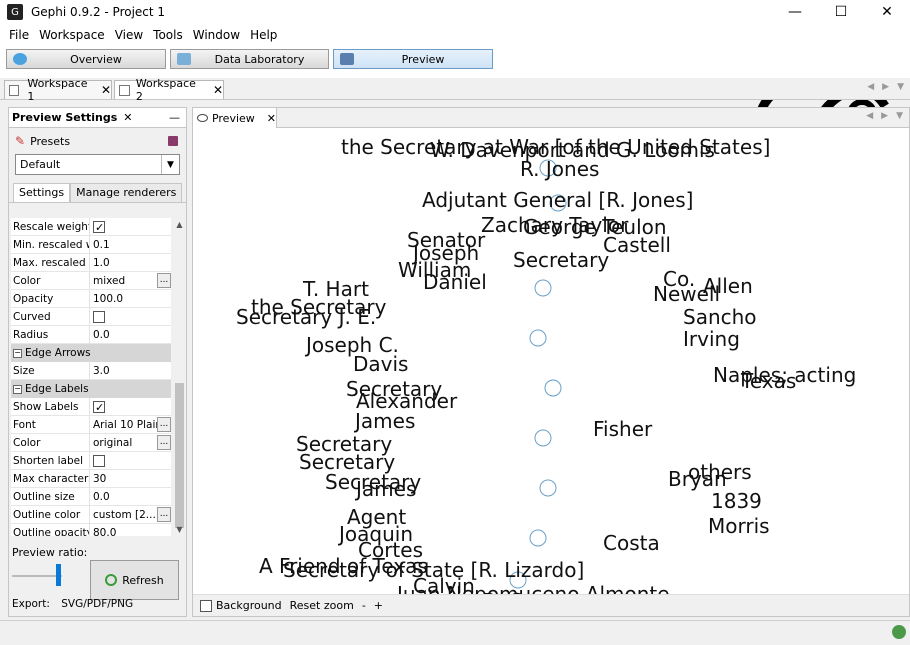 The height and width of the screenshot is (645, 910). What do you see at coordinates (455, 632) in the screenshot?
I see `status-bar` at bounding box center [455, 632].